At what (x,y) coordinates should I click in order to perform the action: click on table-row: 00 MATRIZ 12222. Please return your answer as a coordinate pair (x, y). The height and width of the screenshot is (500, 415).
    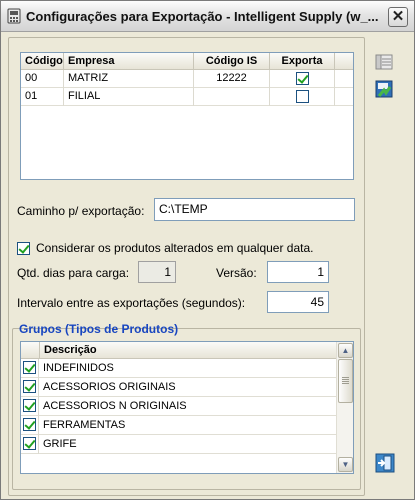
    Looking at the image, I should click on (187, 79).